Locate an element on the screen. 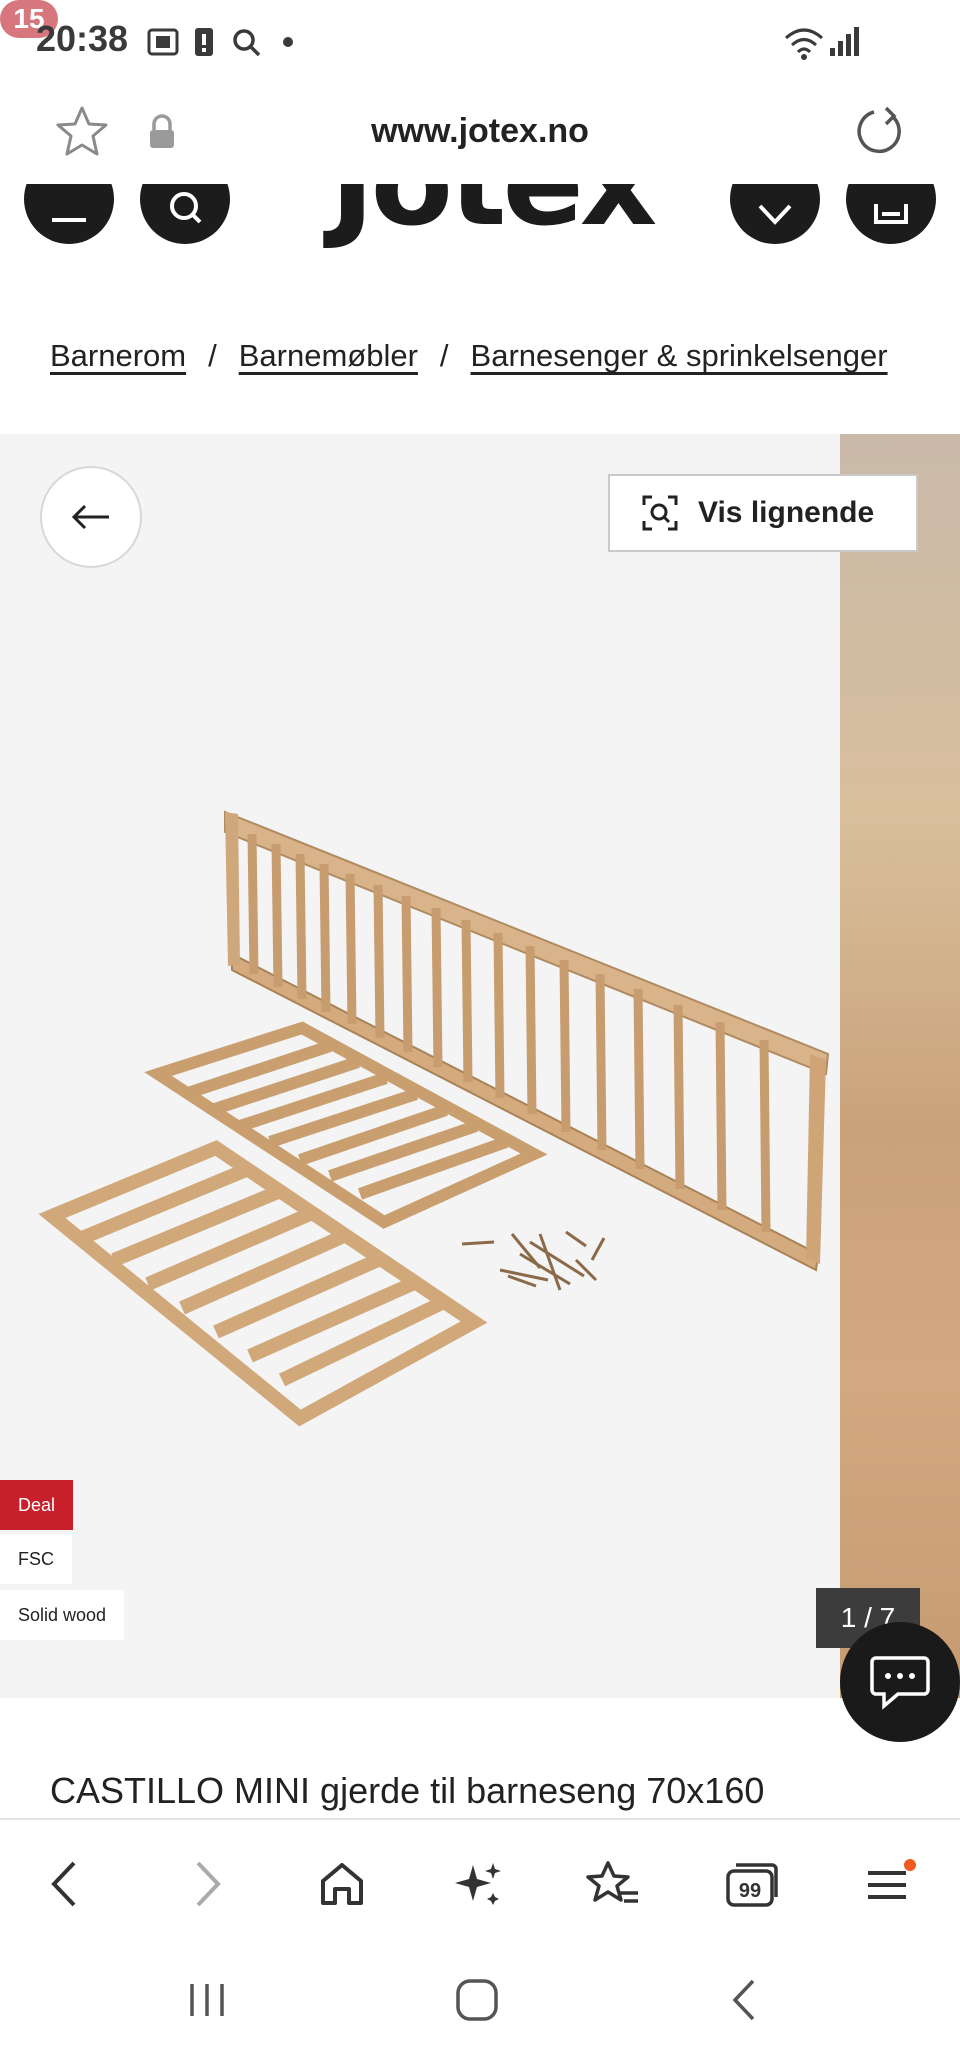  system-back-icon is located at coordinates (743, 2000).